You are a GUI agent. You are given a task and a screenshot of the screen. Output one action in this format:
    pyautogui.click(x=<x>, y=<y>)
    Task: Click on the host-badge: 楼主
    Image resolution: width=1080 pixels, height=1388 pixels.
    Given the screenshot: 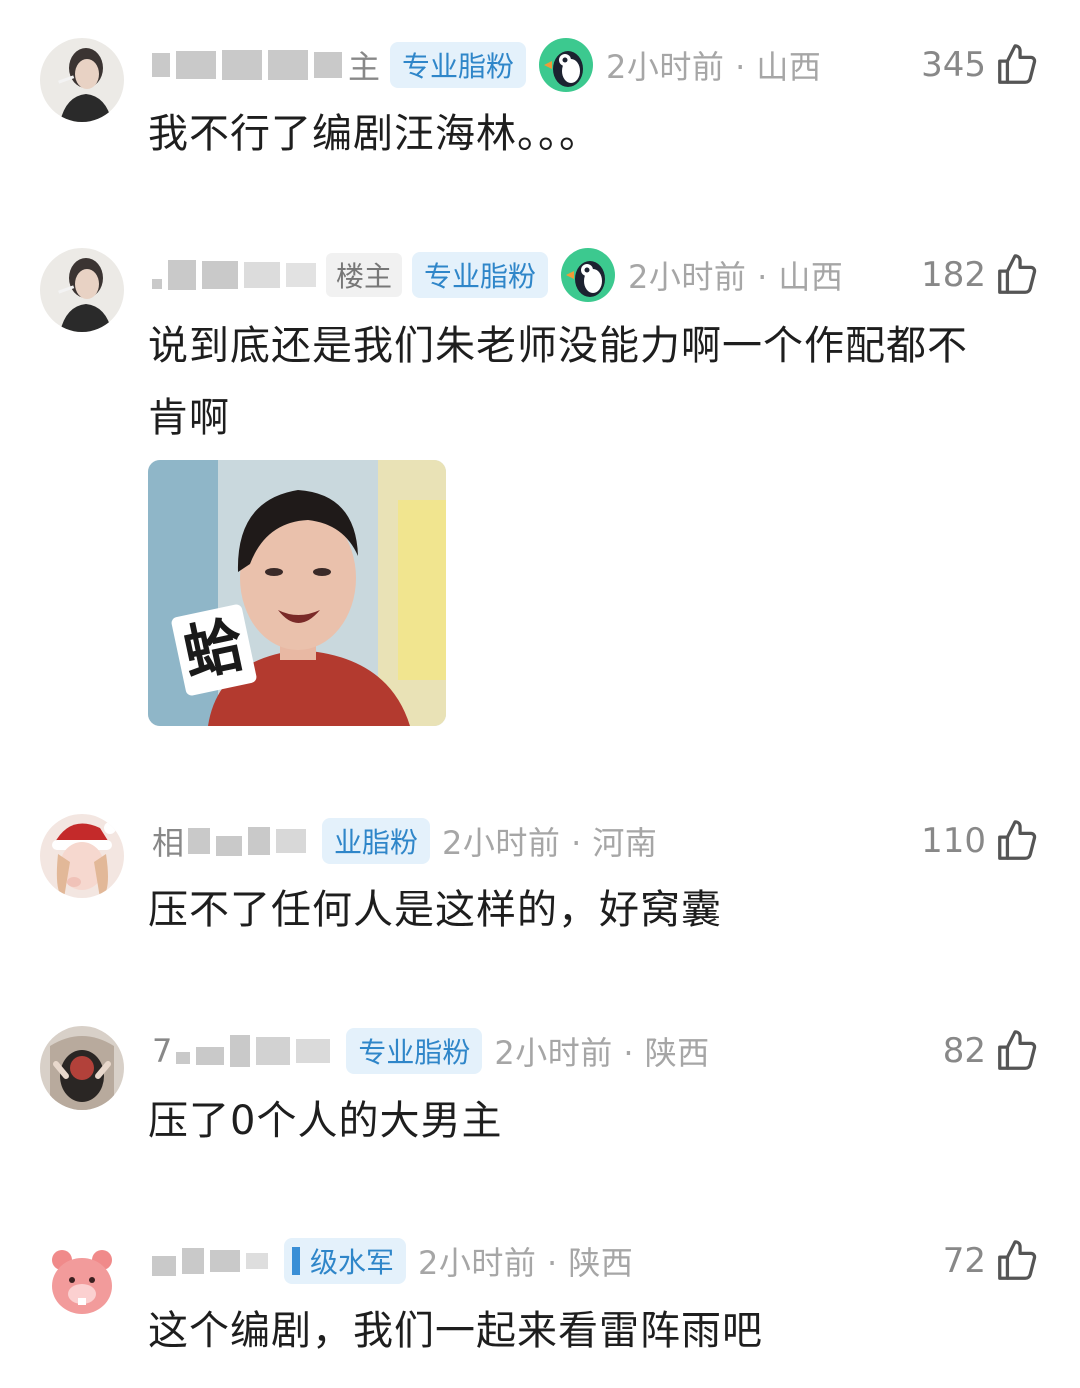 What is the action you would take?
    pyautogui.click(x=364, y=275)
    